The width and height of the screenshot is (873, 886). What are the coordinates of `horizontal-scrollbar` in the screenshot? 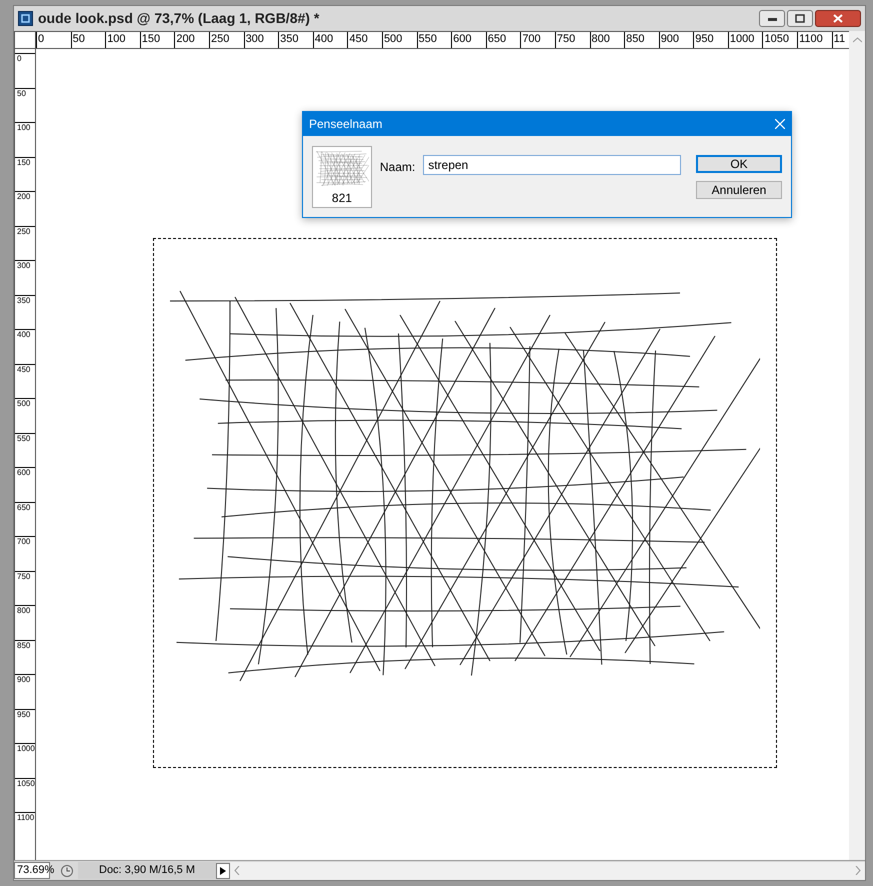 It's located at (547, 871).